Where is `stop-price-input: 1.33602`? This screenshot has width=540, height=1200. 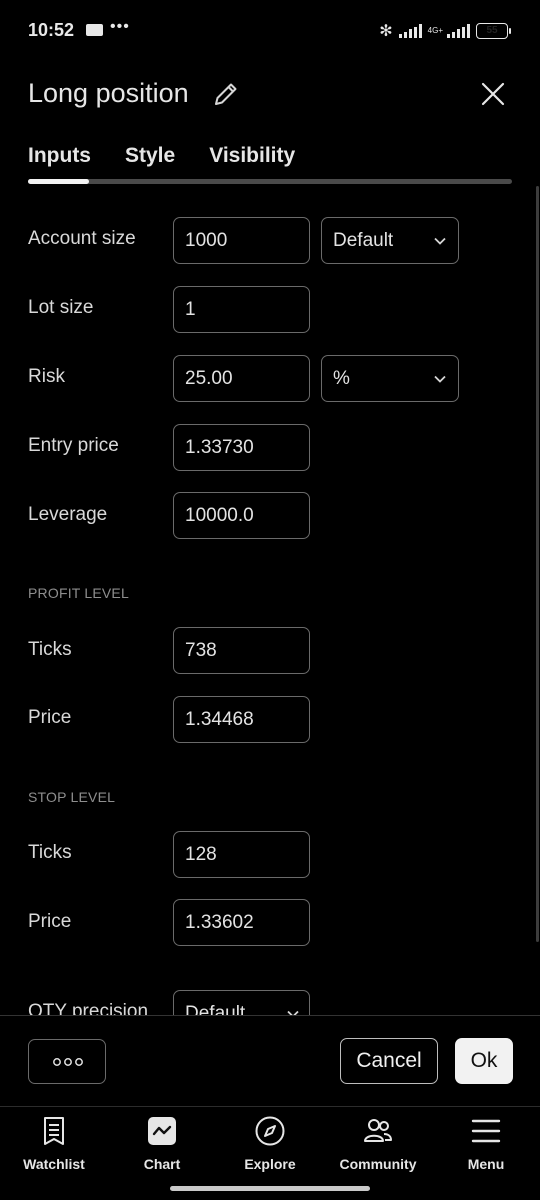 stop-price-input: 1.33602 is located at coordinates (241, 922).